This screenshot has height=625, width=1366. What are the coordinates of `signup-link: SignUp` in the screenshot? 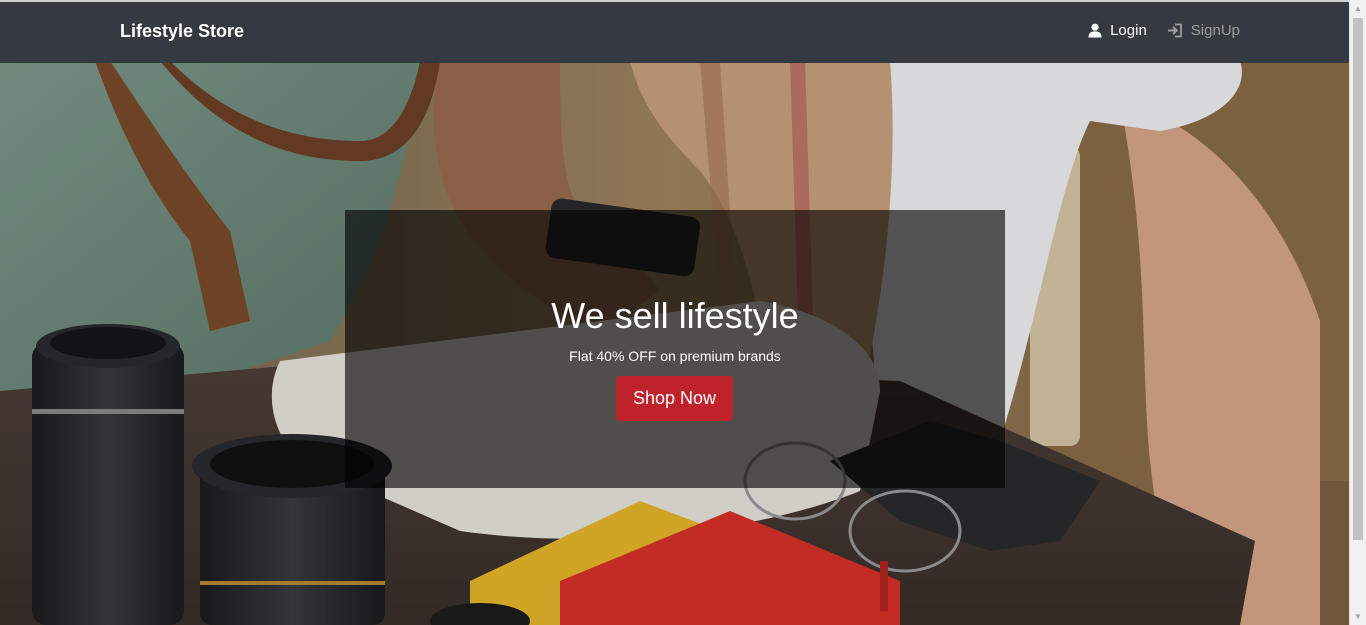 It's located at (1203, 30).